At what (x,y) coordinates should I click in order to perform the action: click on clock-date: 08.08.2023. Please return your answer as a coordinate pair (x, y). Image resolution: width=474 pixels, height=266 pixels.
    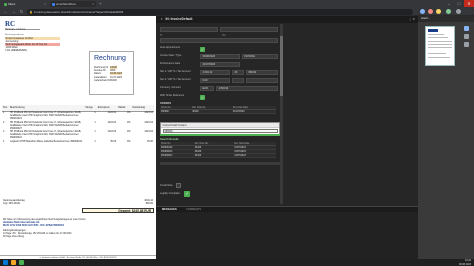
    Looking at the image, I should click on (465, 264).